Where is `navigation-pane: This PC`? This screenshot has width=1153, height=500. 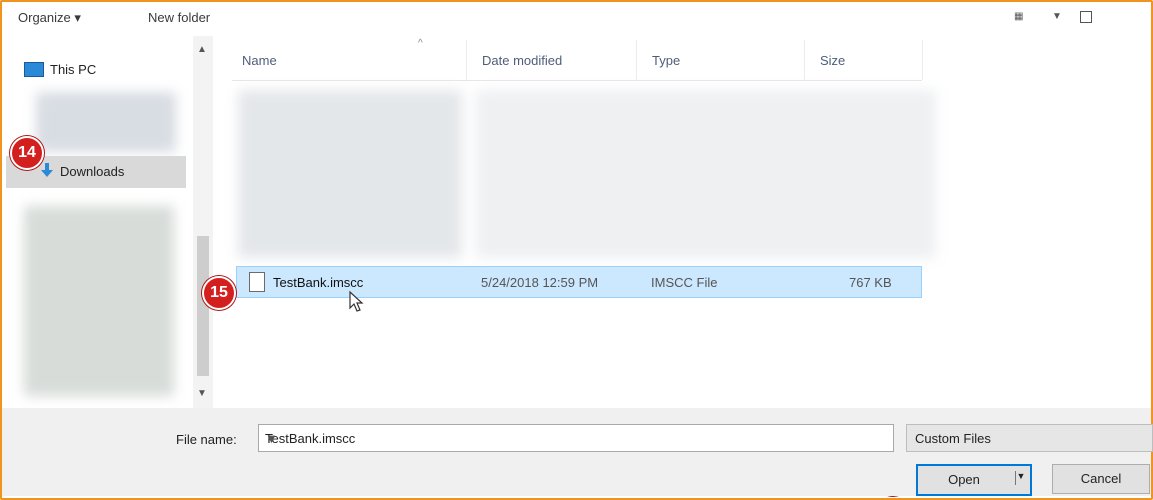 navigation-pane: This PC is located at coordinates (104, 221).